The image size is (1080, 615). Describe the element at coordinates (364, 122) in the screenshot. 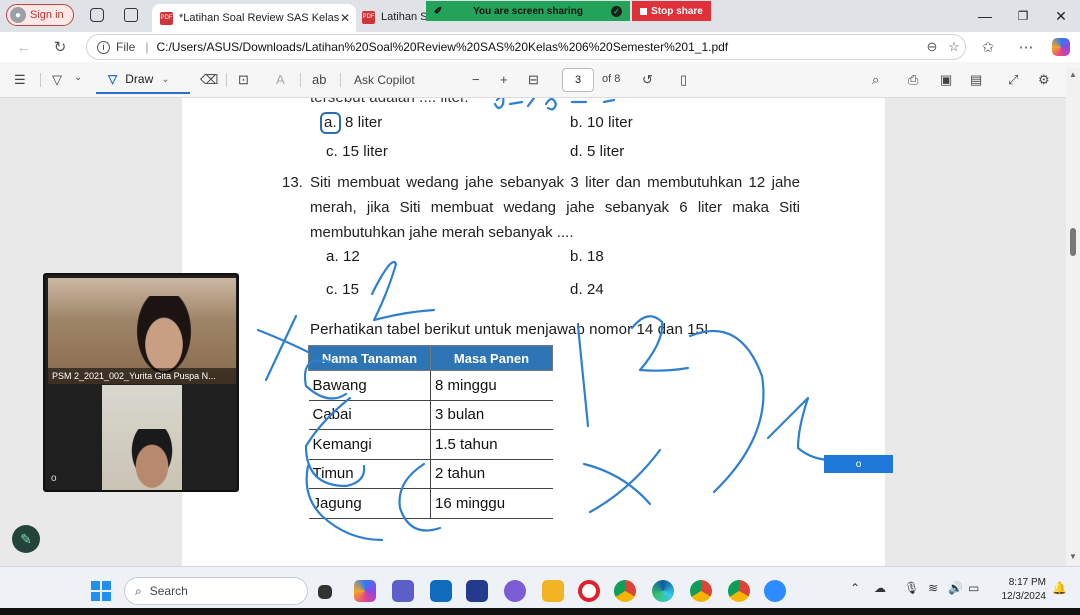

I see `option-text: 8 liter` at that location.